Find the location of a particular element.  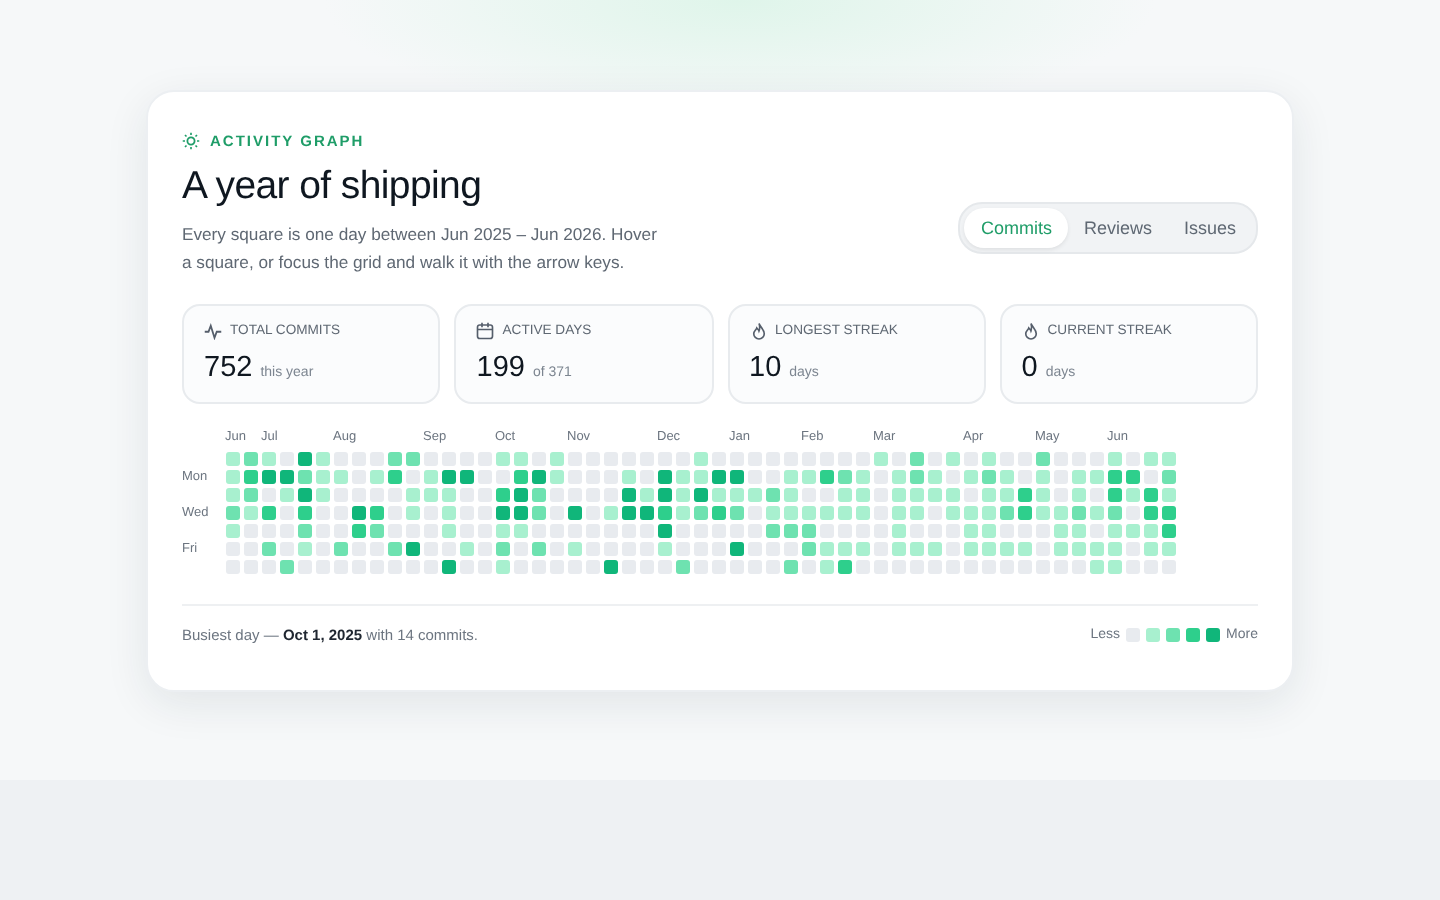

tab: Commits is located at coordinates (1016, 228).